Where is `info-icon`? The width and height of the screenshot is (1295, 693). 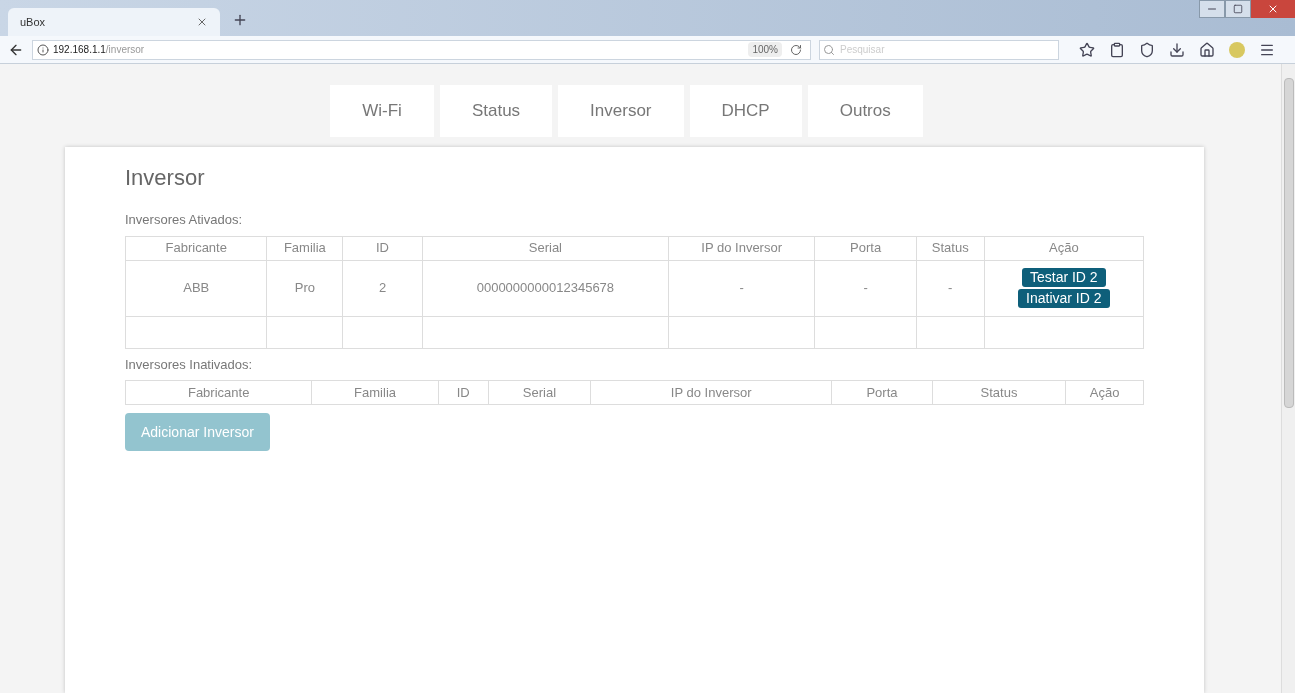
info-icon is located at coordinates (43, 49).